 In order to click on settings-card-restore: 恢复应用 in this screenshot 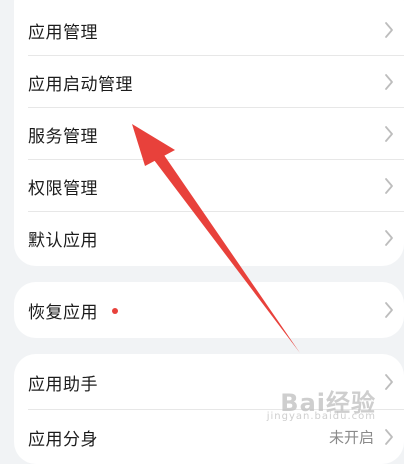, I will do `click(209, 310)`.